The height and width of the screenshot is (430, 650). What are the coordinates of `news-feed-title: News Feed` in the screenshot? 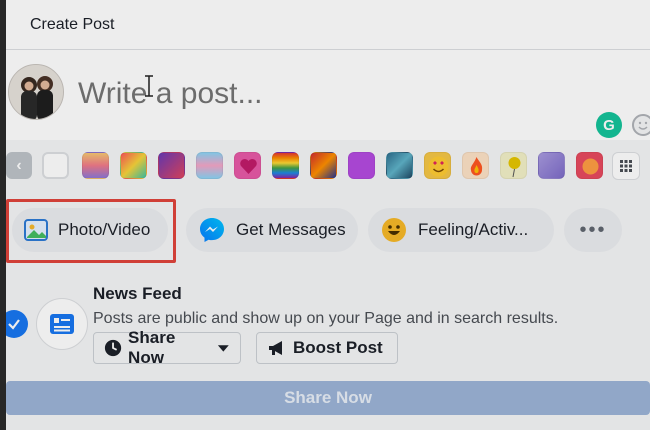 It's located at (137, 293).